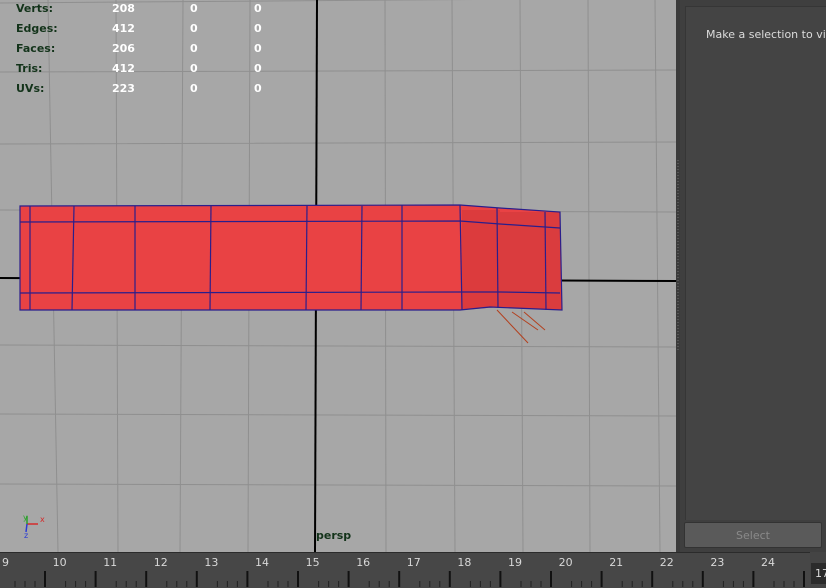 This screenshot has width=826, height=588. Describe the element at coordinates (60, 562) in the screenshot. I see `time-tick-label: 10` at that location.